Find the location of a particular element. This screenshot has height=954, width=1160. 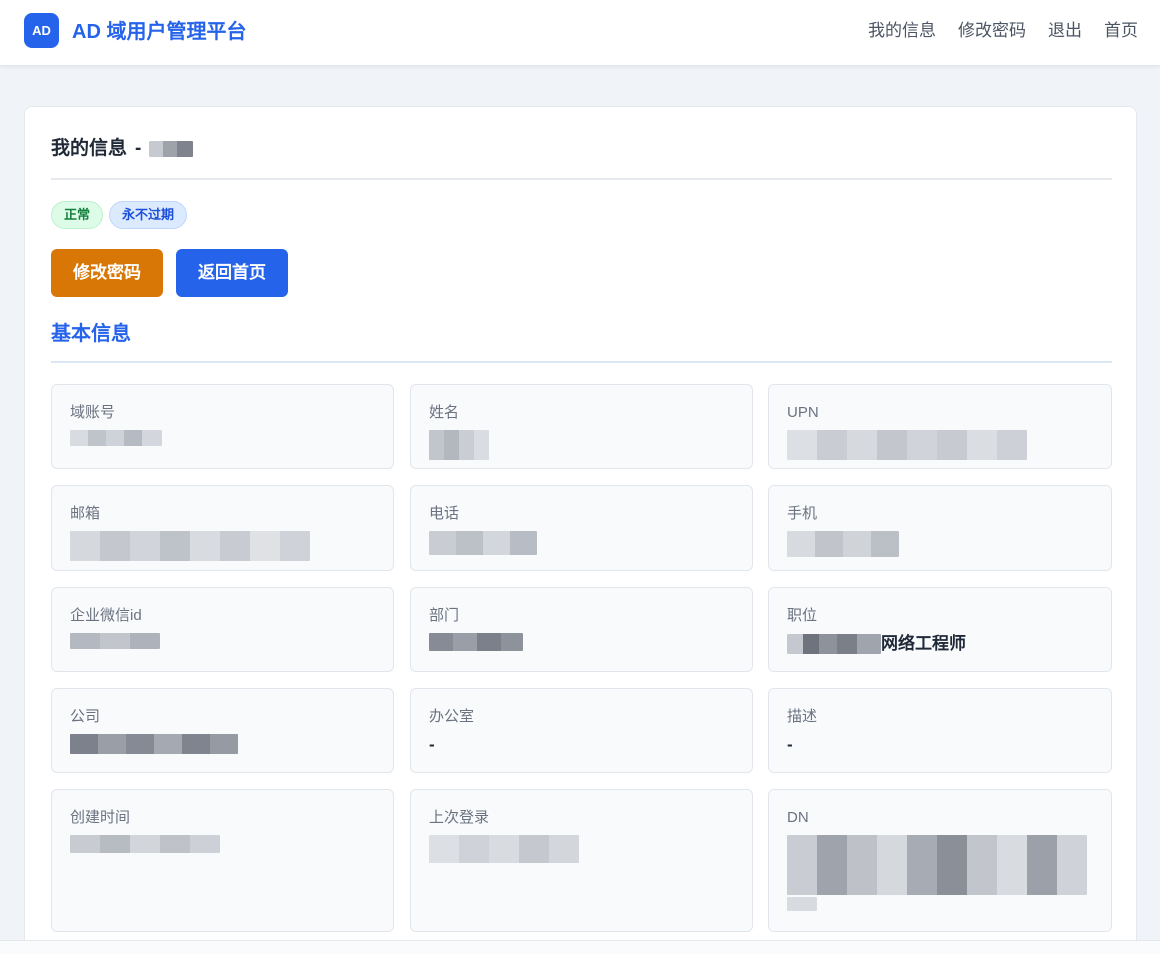

back-home-button: 返回首页 is located at coordinates (232, 273).